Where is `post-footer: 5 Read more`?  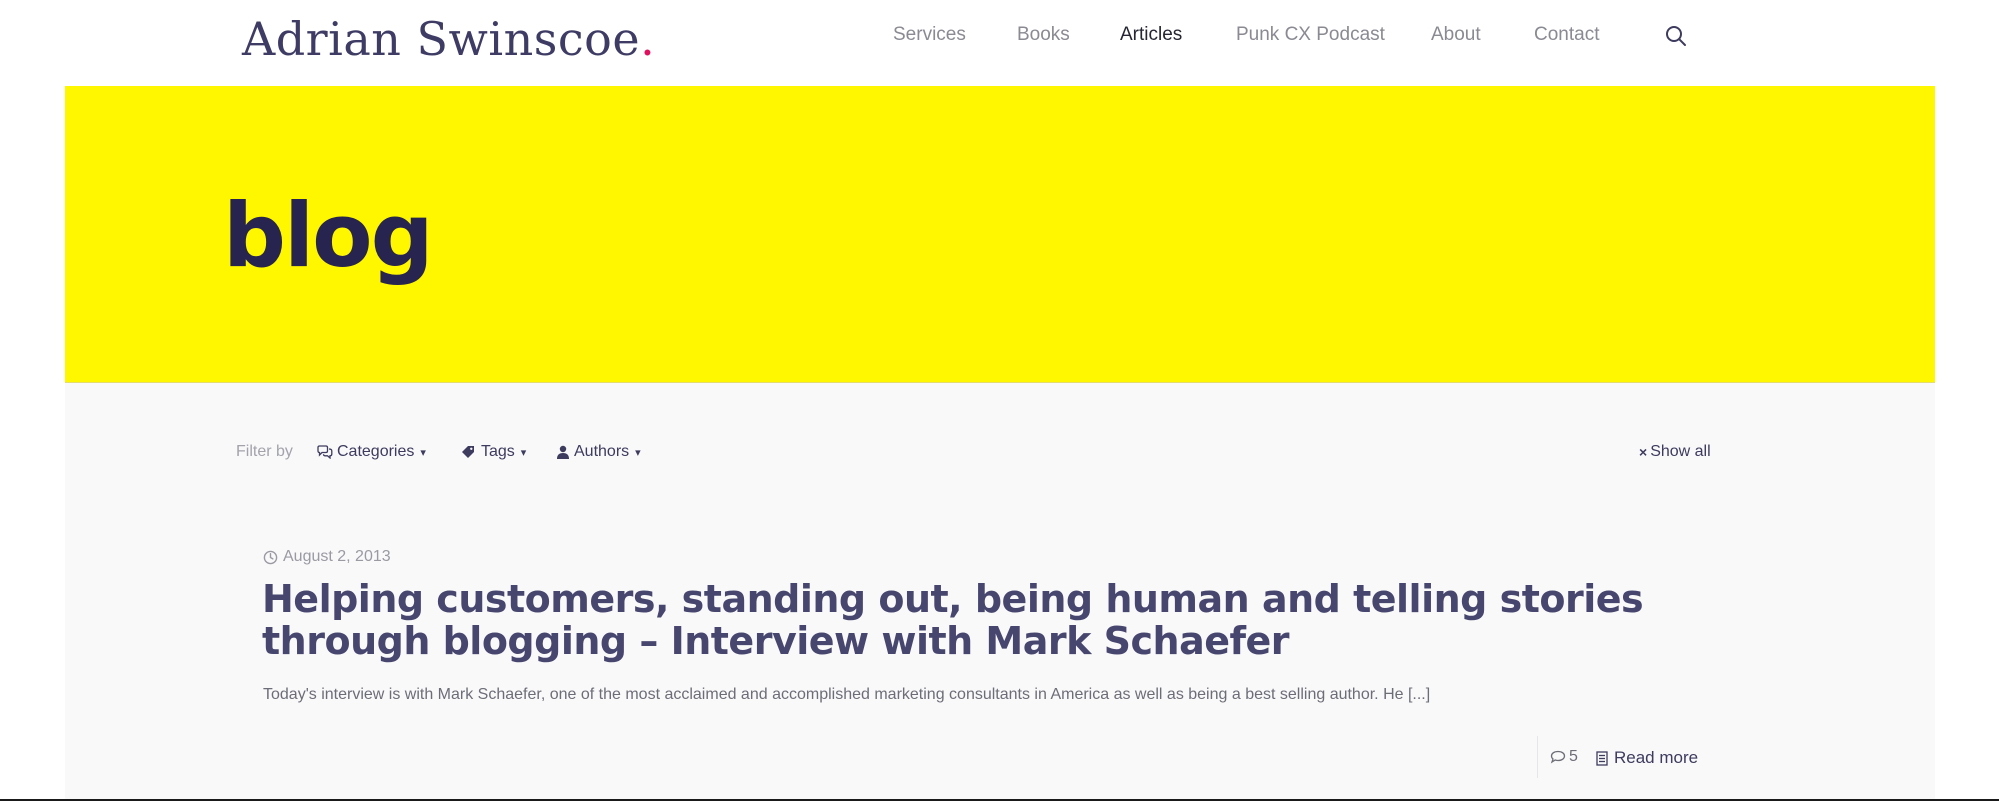
post-footer: 5 Read more is located at coordinates (1617, 757).